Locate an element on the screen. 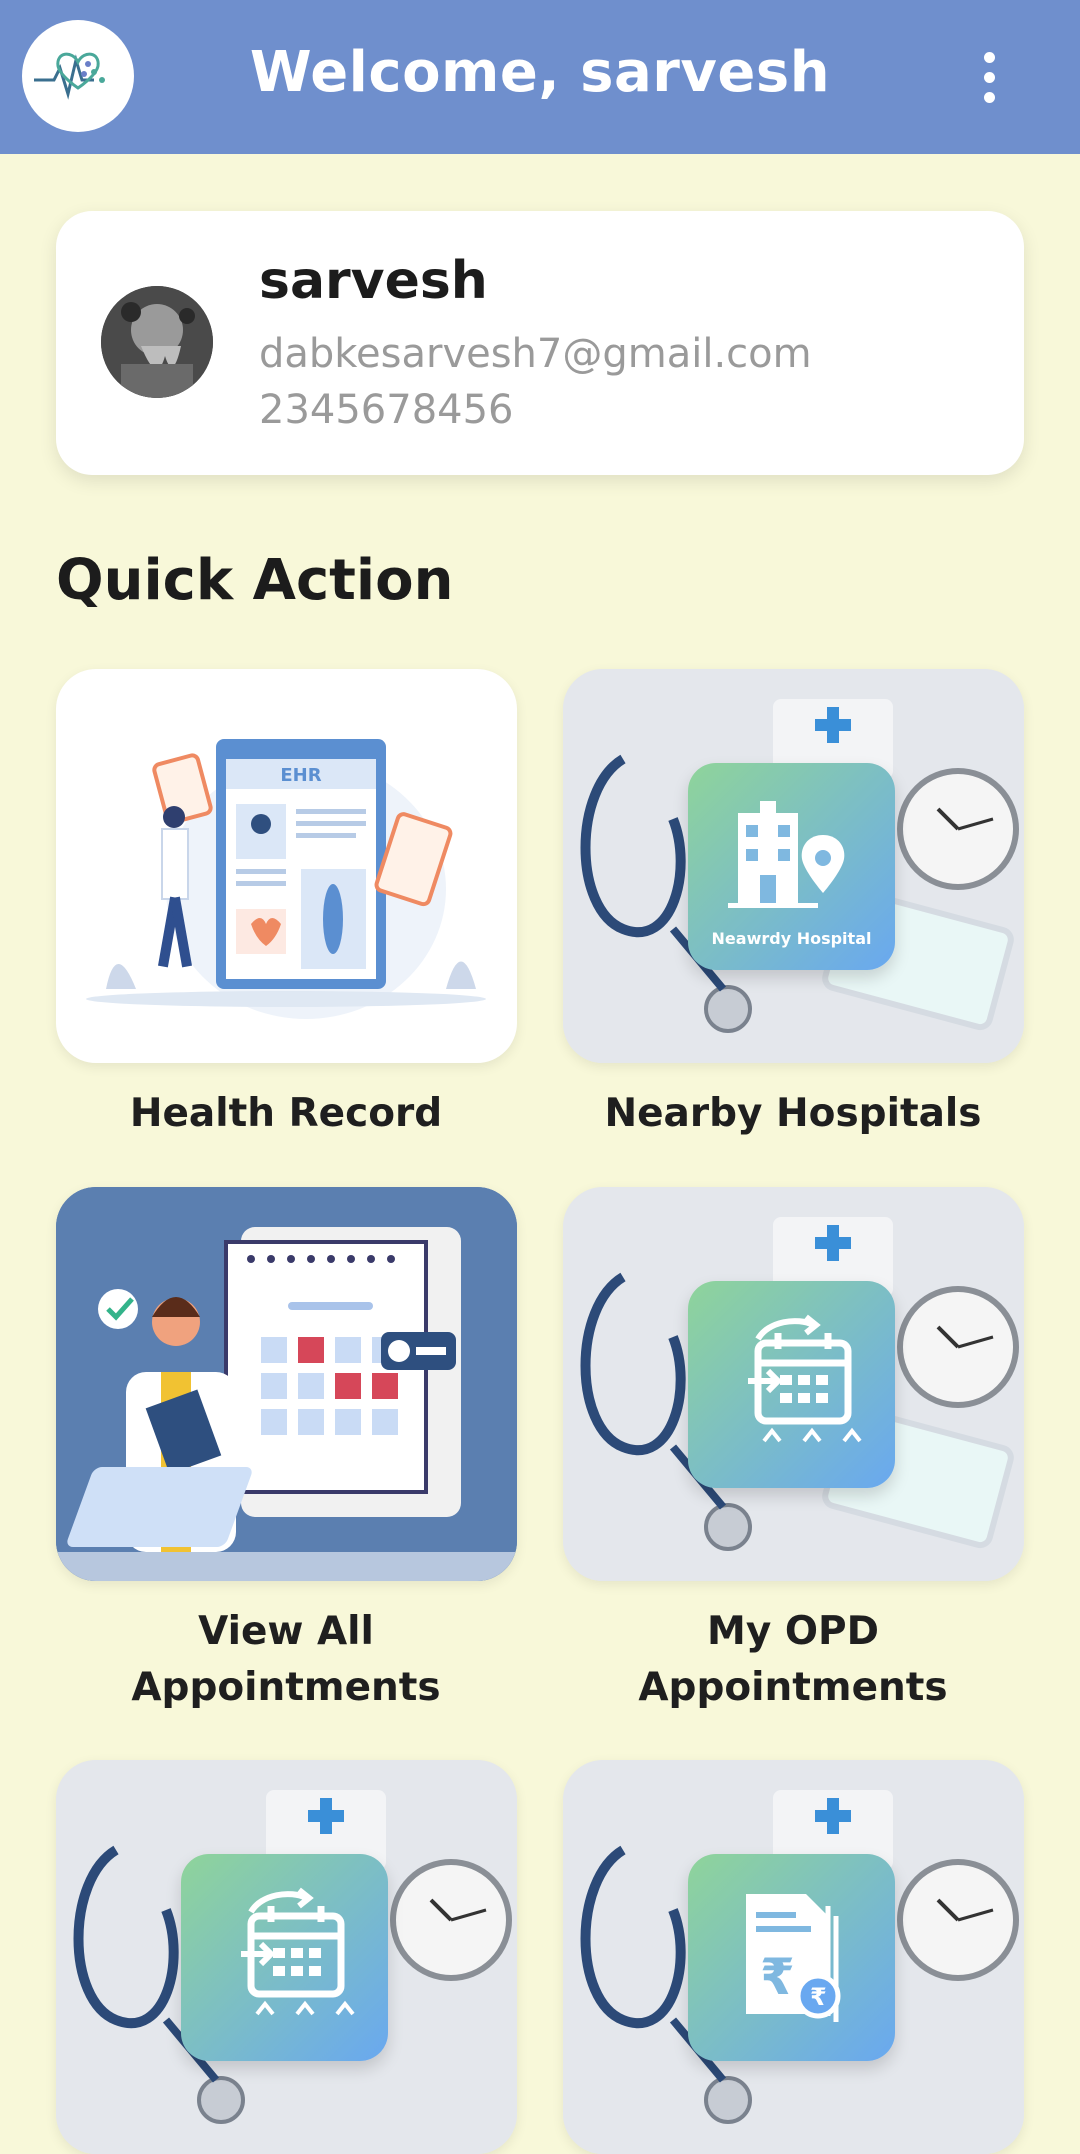  profile-phone: 2345678456 is located at coordinates (386, 410).